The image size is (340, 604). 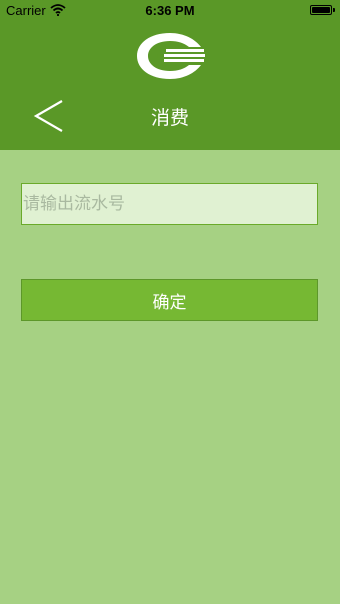 I want to click on page-title: 消费, so click(x=169, y=118).